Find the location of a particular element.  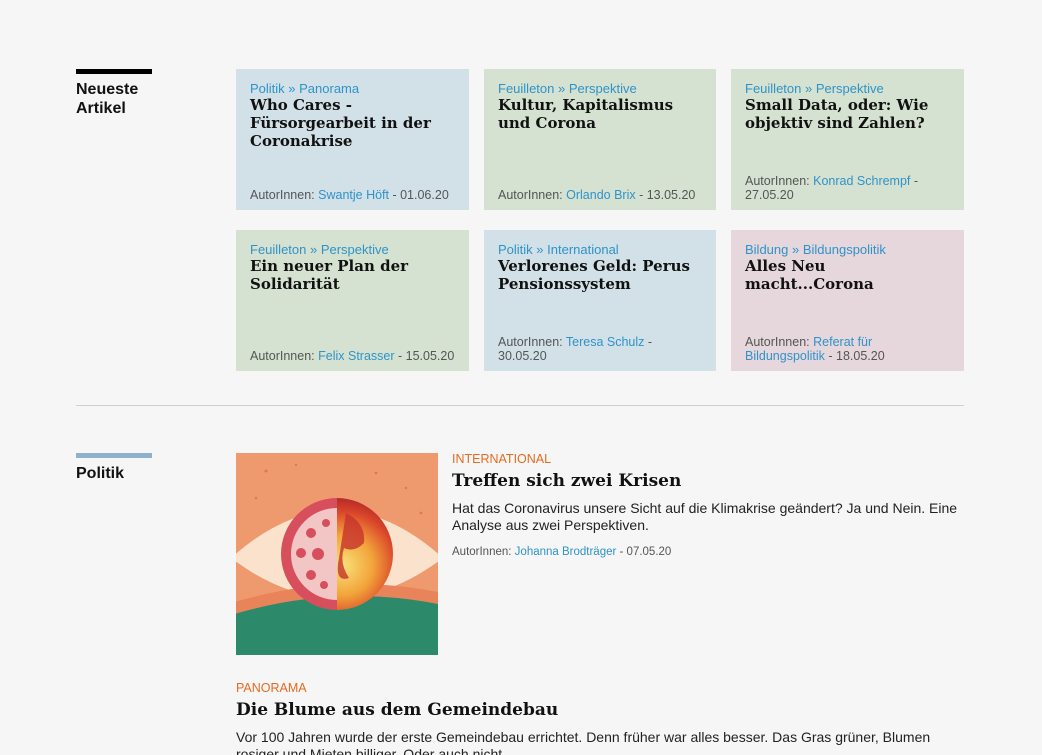

card-title: Ein neuer Plan der Solidarität is located at coordinates (352, 275).